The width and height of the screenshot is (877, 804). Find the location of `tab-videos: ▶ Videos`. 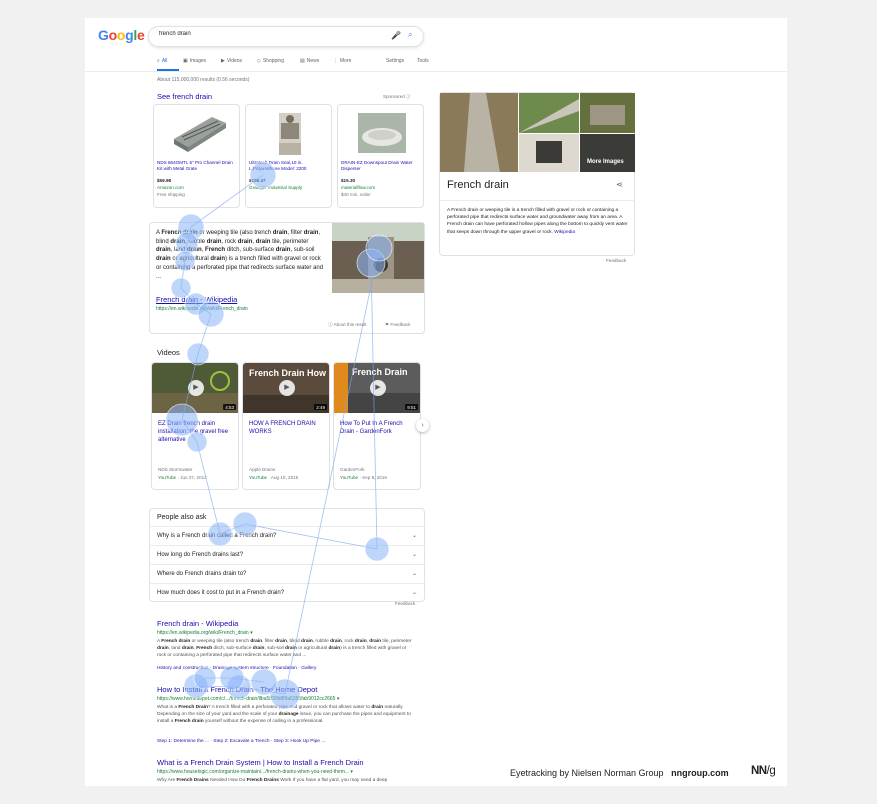

tab-videos: ▶ Videos is located at coordinates (231, 61).